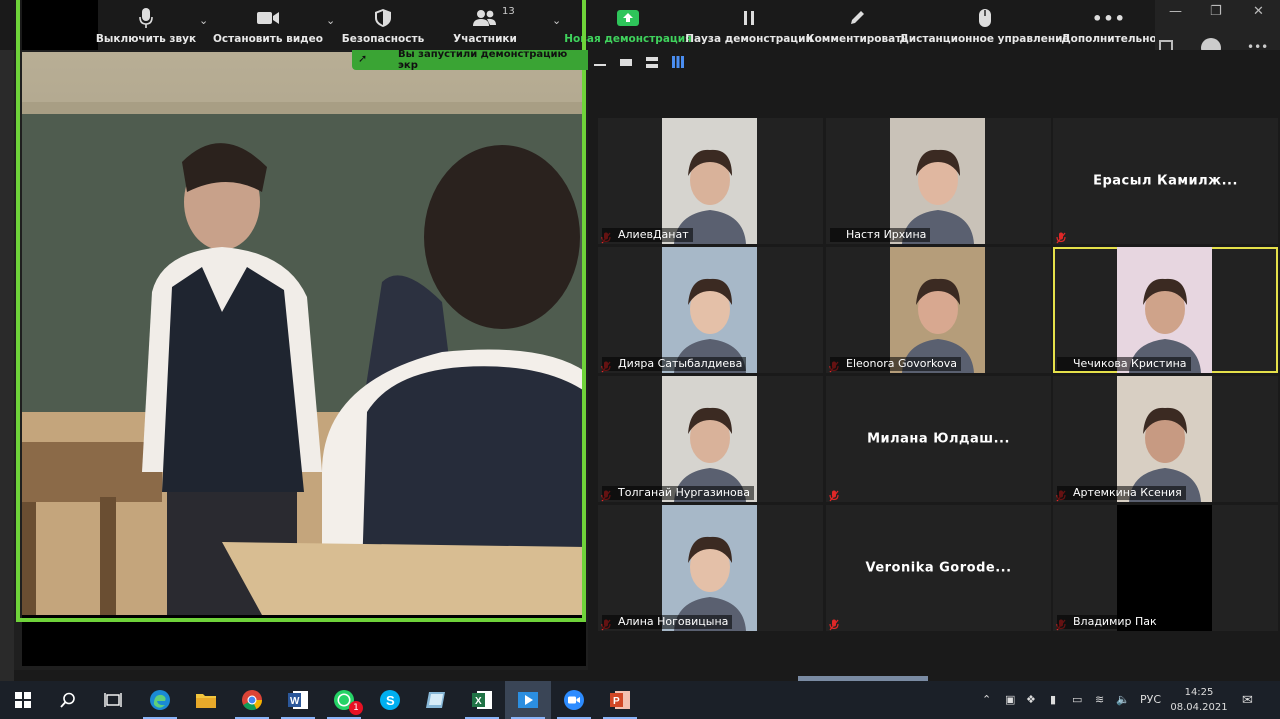  I want to click on participant-name-label: Eleonora Govorkova, so click(895, 364).